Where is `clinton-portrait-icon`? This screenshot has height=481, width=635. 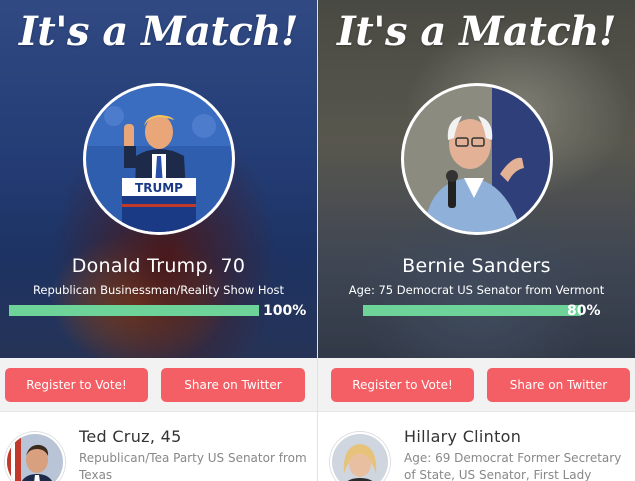 clinton-portrait-icon is located at coordinates (360, 457).